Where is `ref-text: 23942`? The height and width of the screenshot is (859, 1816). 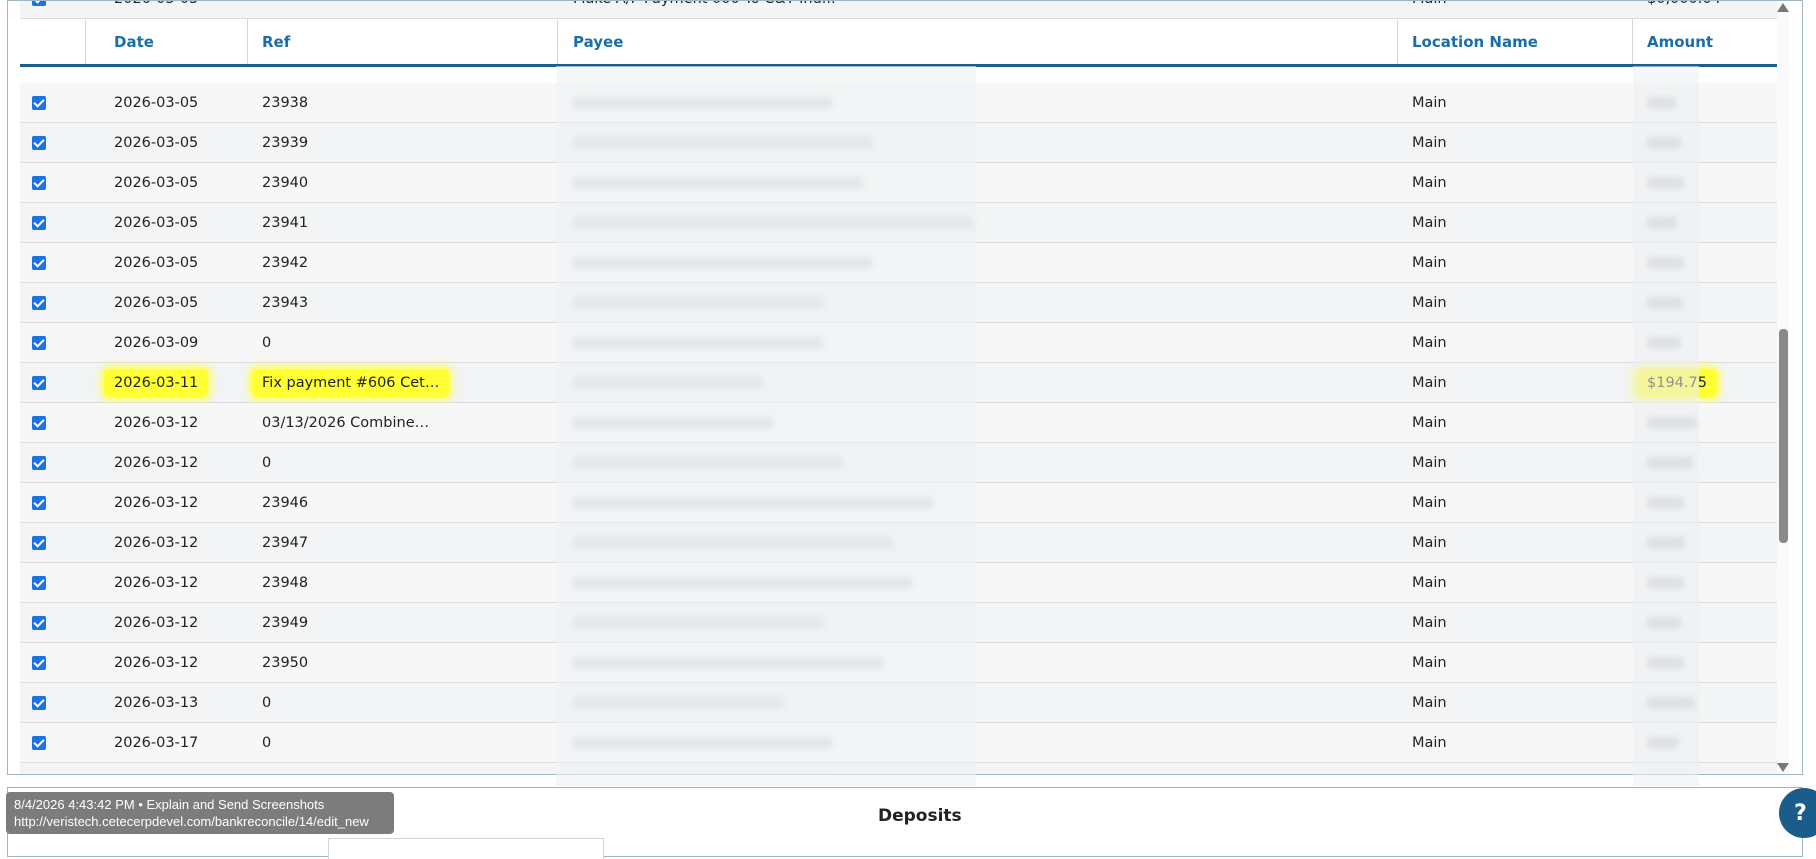 ref-text: 23942 is located at coordinates (285, 262).